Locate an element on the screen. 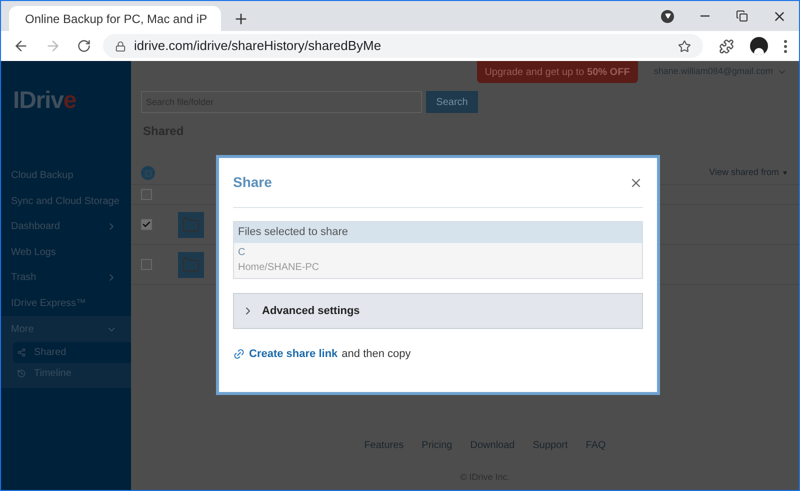 The height and width of the screenshot is (491, 800). avatar-icon is located at coordinates (759, 46).